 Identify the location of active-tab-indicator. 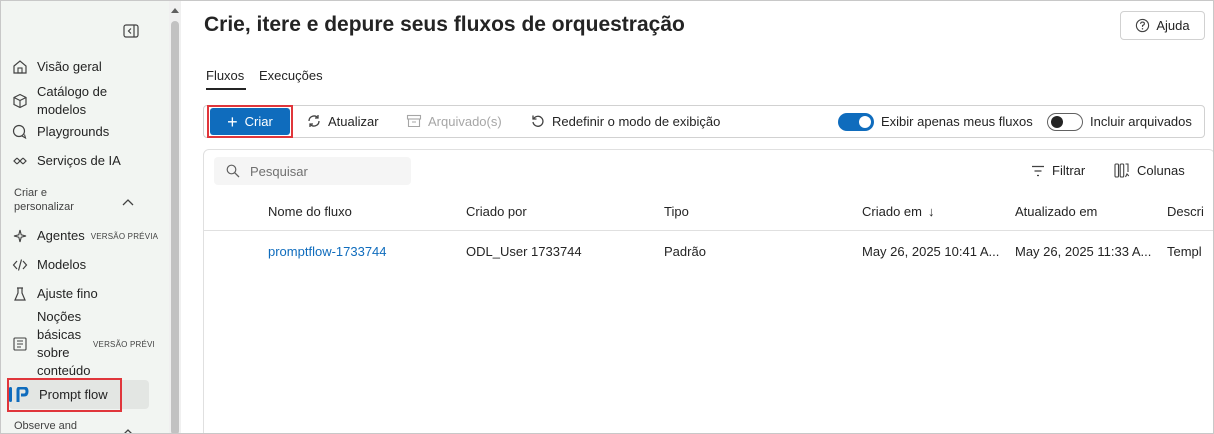
(226, 89).